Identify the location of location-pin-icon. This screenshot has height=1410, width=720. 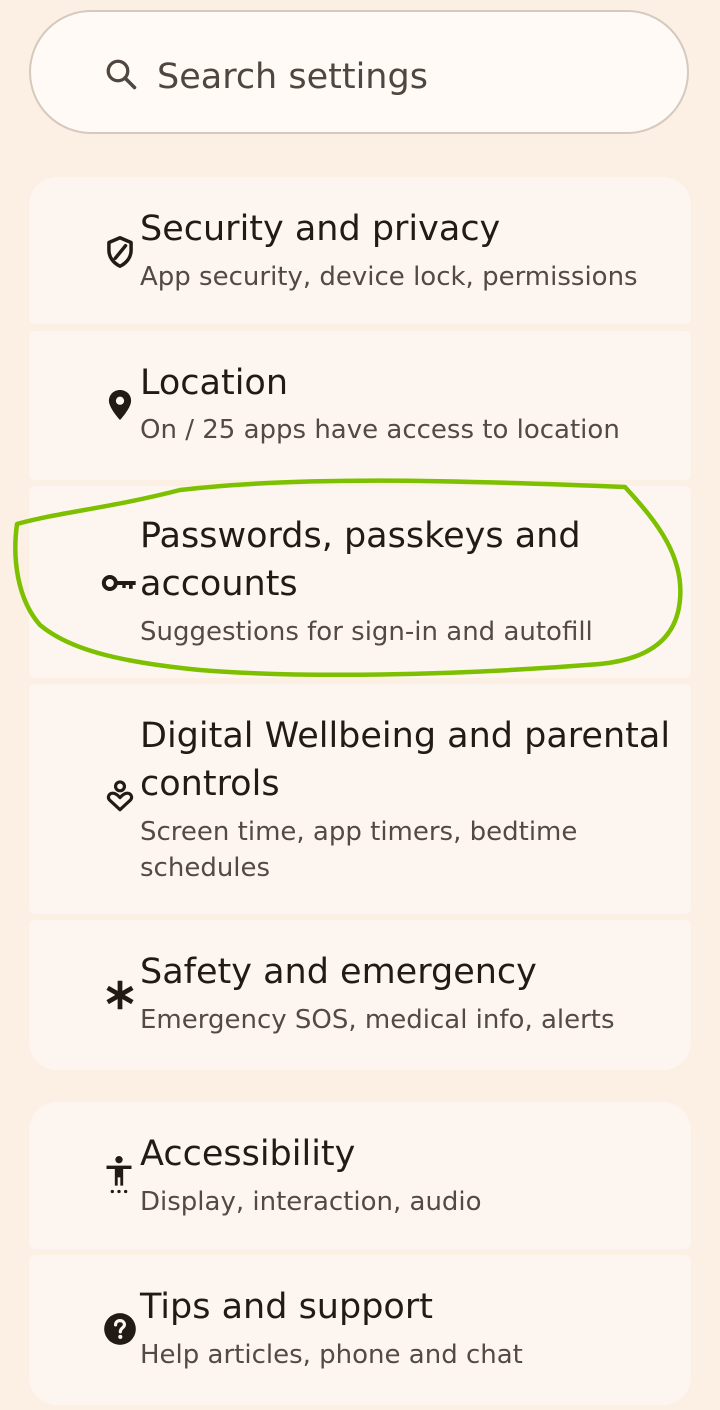
(120, 405).